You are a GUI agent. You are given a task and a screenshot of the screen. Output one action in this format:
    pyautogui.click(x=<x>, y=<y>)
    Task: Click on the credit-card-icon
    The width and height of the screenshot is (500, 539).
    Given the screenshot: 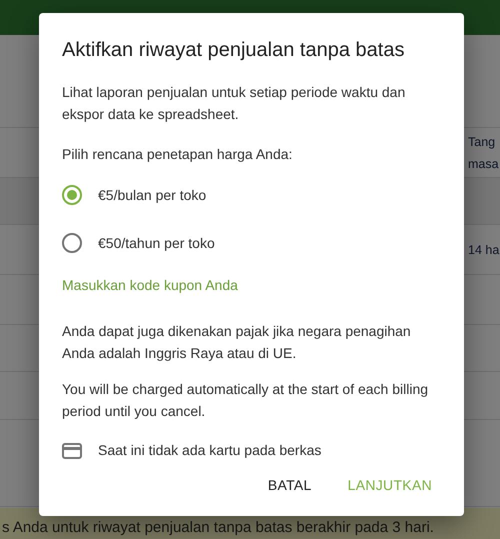 What is the action you would take?
    pyautogui.click(x=72, y=450)
    